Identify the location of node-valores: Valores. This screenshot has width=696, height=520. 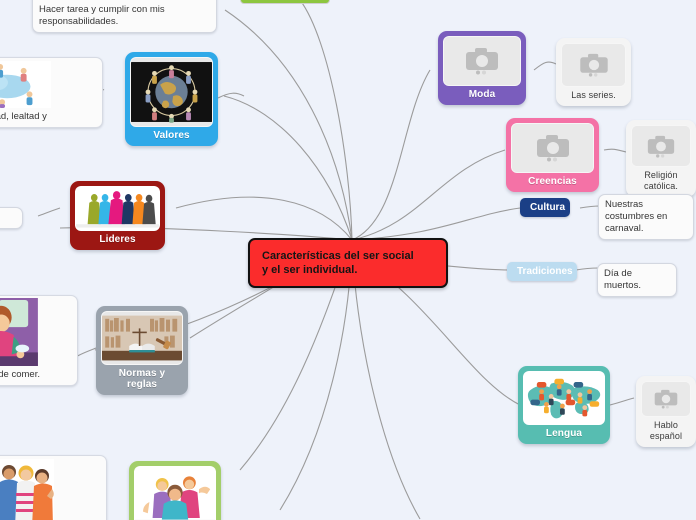
(171, 99).